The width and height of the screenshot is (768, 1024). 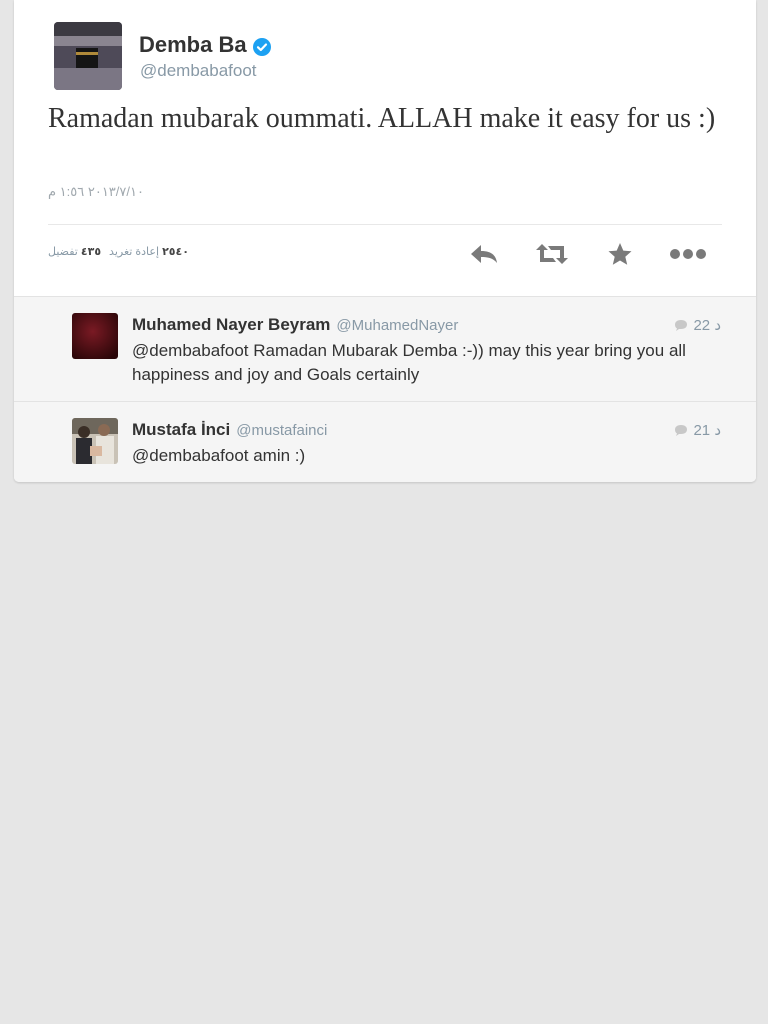 What do you see at coordinates (193, 45) in the screenshot?
I see `author-name: Demba Ba` at bounding box center [193, 45].